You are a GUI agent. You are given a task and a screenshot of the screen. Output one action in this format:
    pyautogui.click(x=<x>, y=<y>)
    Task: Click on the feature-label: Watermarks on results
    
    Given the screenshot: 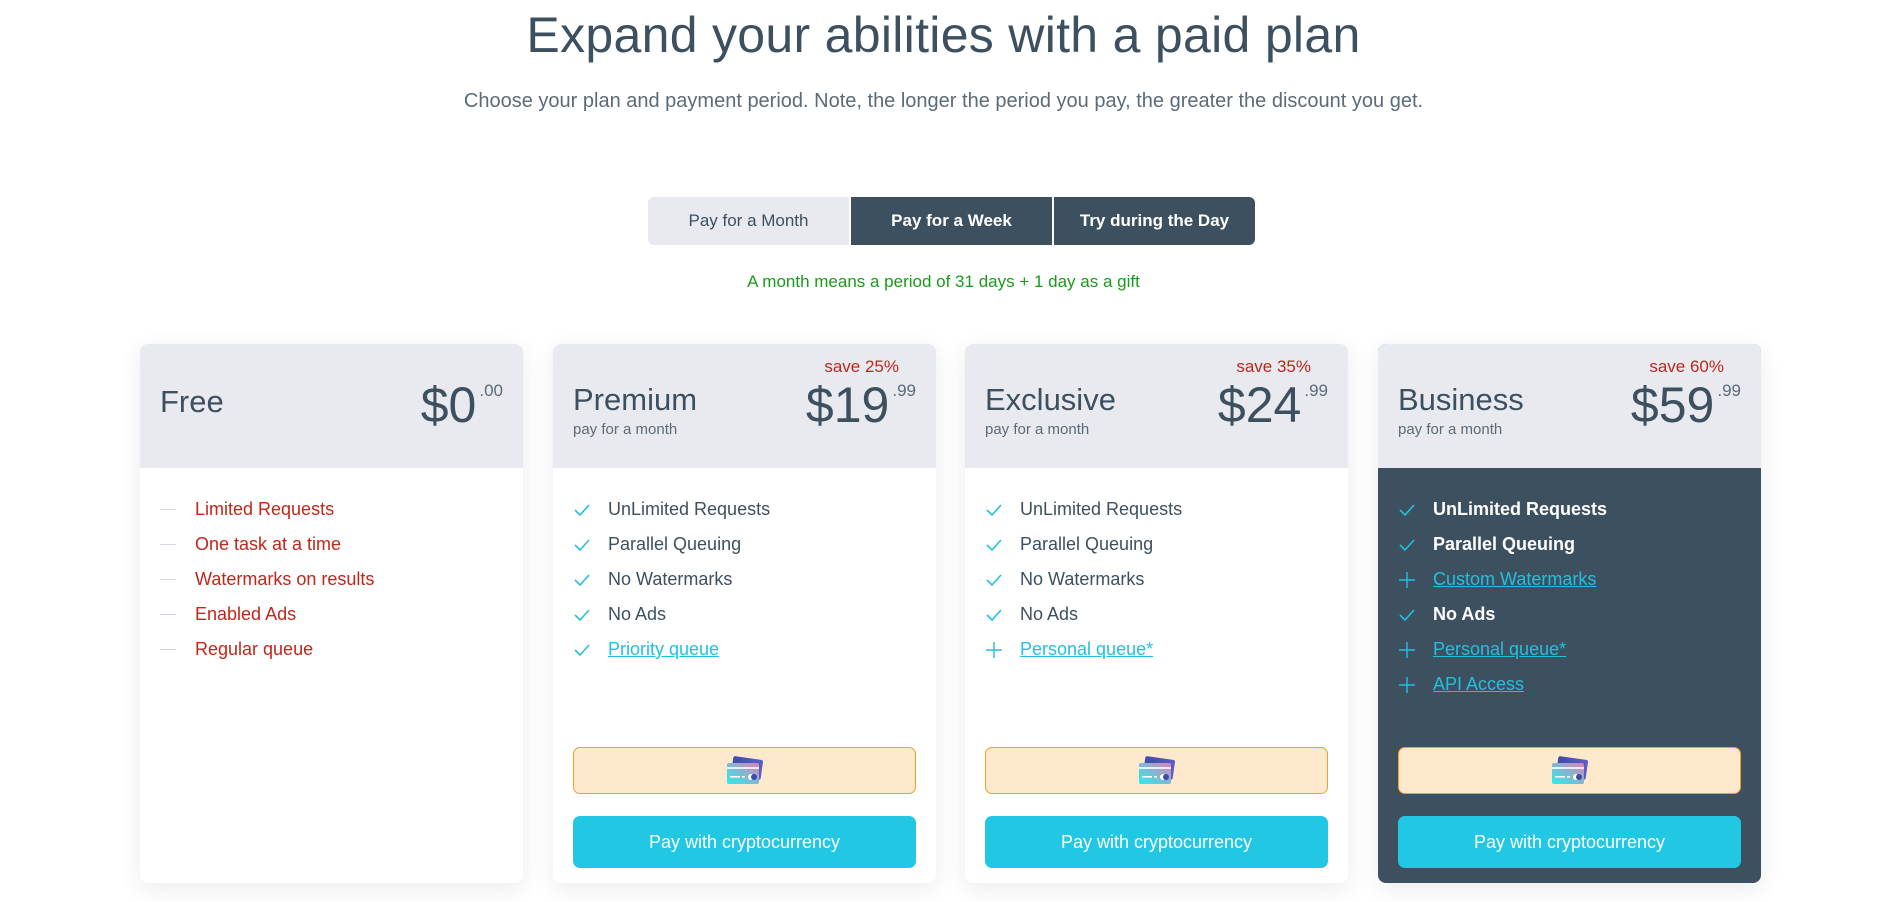 What is the action you would take?
    pyautogui.click(x=285, y=579)
    